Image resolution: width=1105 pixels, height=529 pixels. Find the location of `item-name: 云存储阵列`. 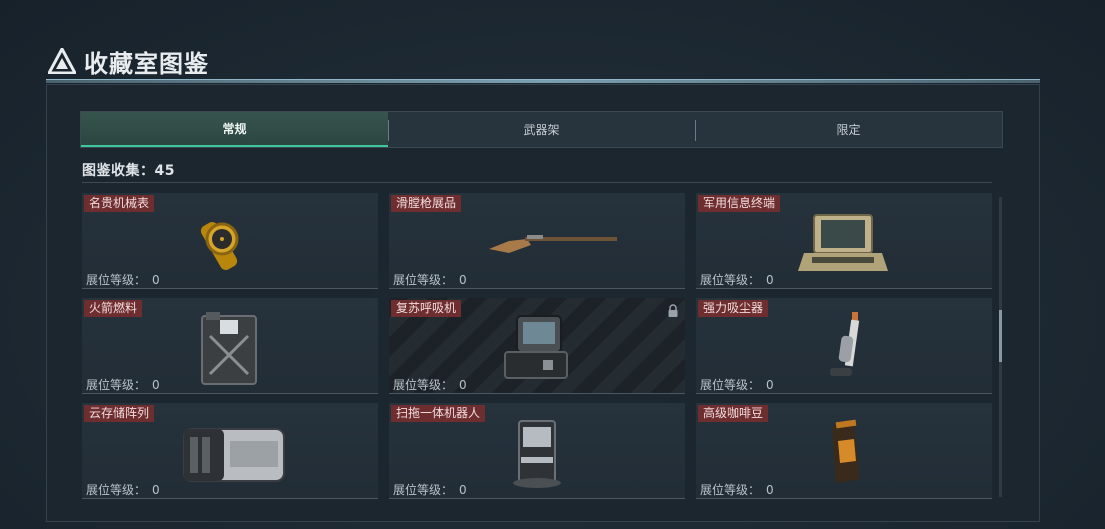

item-name: 云存储阵列 is located at coordinates (119, 413).